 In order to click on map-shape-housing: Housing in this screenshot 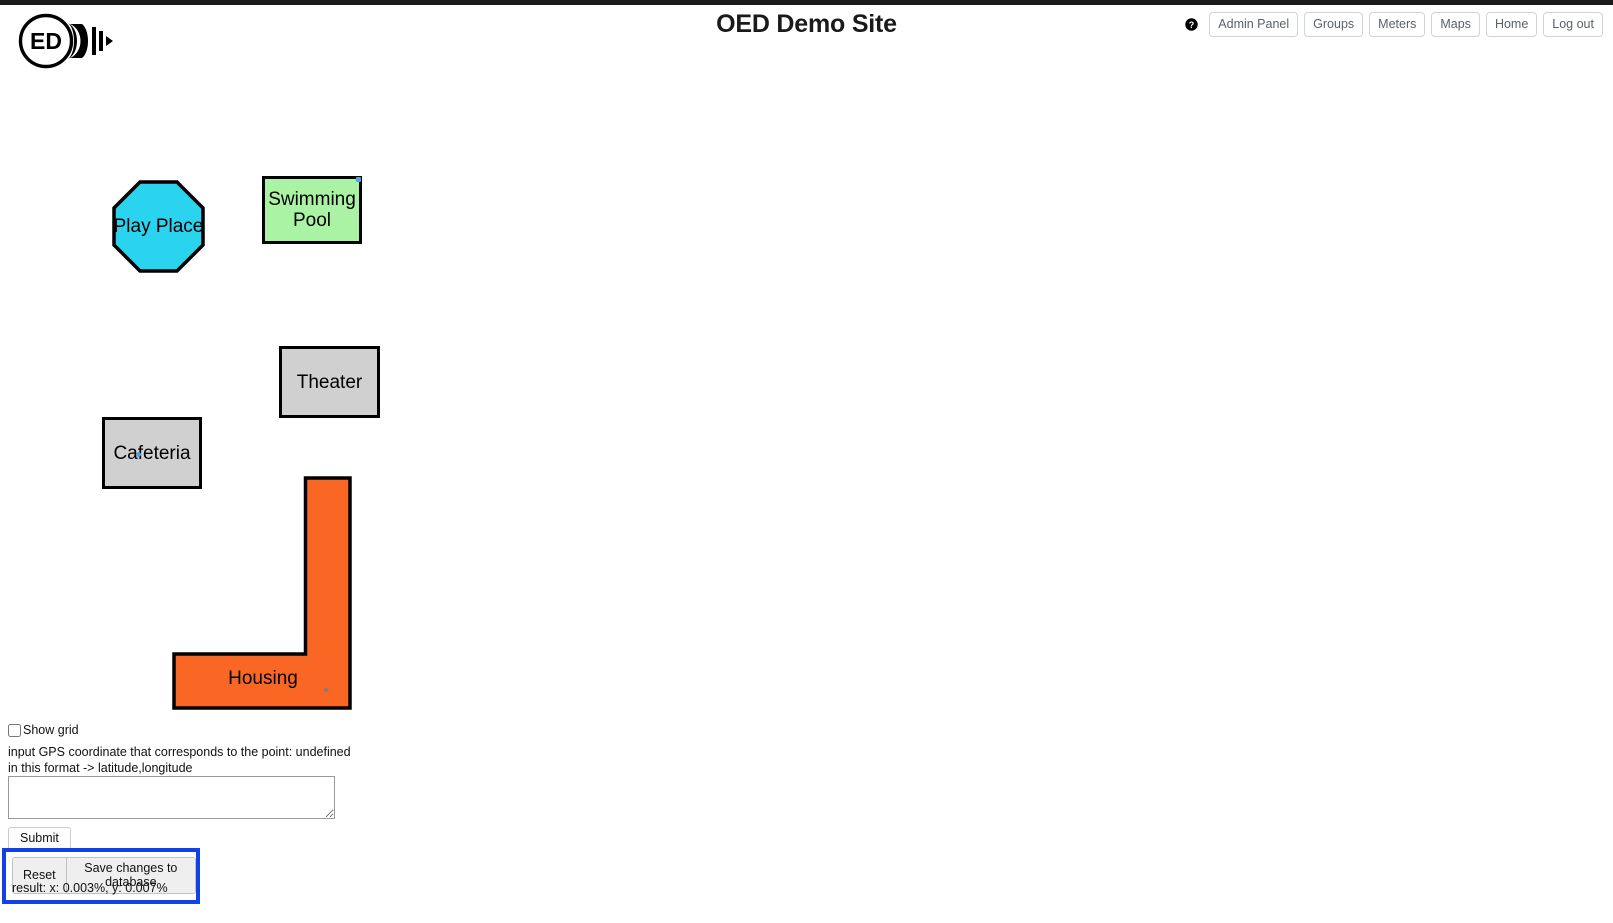, I will do `click(263, 593)`.